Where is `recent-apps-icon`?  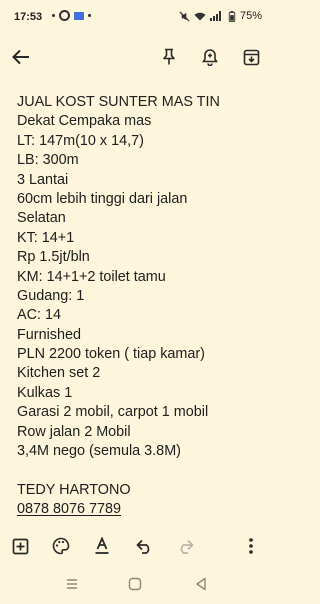 recent-apps-icon is located at coordinates (72, 584).